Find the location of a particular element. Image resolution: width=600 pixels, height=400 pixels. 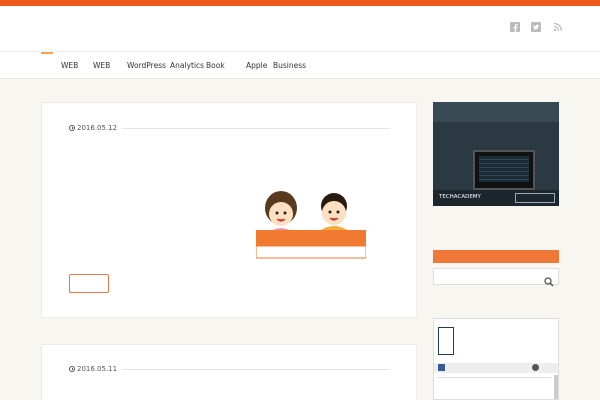

nav-item-wordpress: WordPress is located at coordinates (146, 65).